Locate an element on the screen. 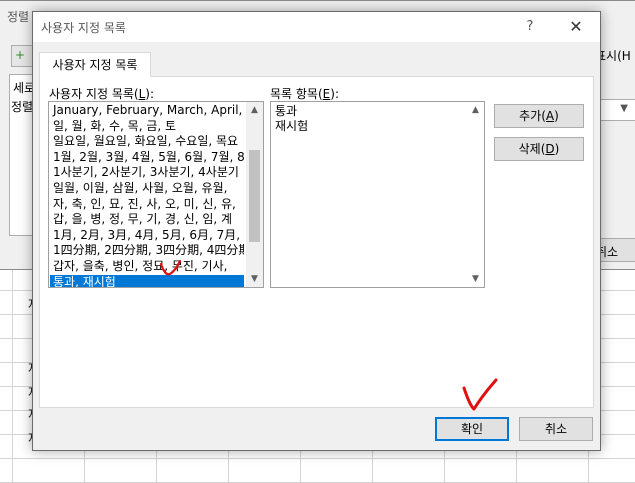 Image resolution: width=635 pixels, height=483 pixels. help-icon: ? is located at coordinates (530, 27).